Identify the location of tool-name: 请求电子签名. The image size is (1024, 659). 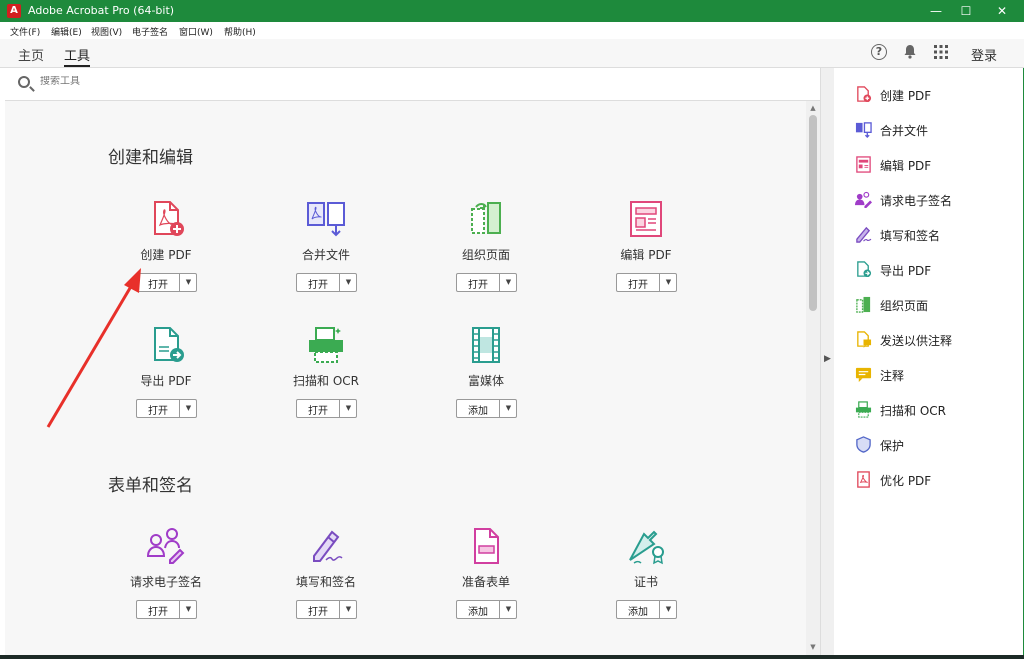
(165, 582).